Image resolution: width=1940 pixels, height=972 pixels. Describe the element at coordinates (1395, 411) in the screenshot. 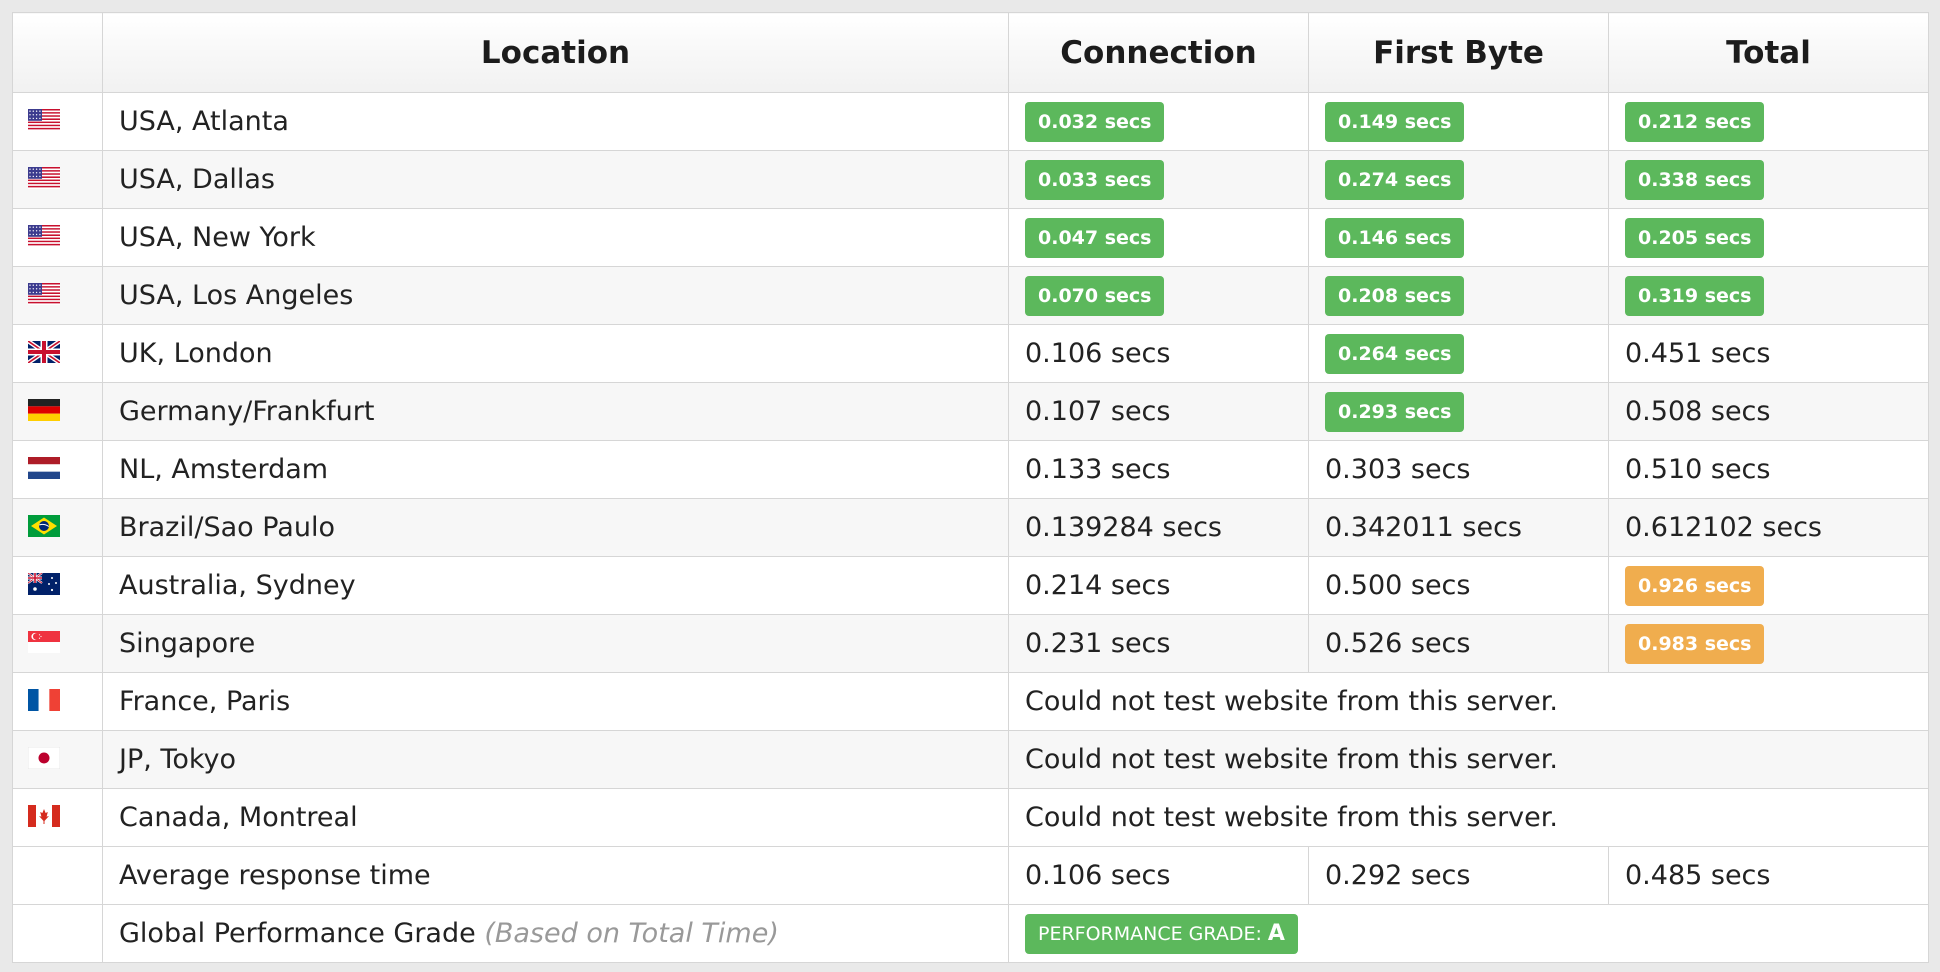

I see `first-byte-time-badge: 0.293 secs` at that location.